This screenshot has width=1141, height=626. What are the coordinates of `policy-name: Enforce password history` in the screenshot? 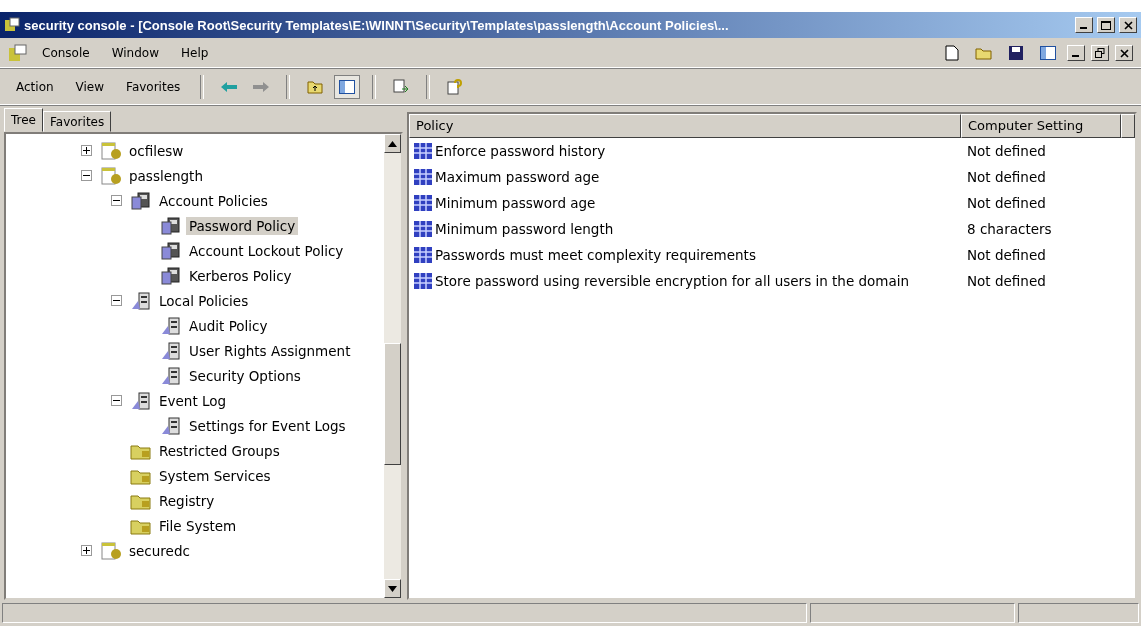 It's located at (520, 151).